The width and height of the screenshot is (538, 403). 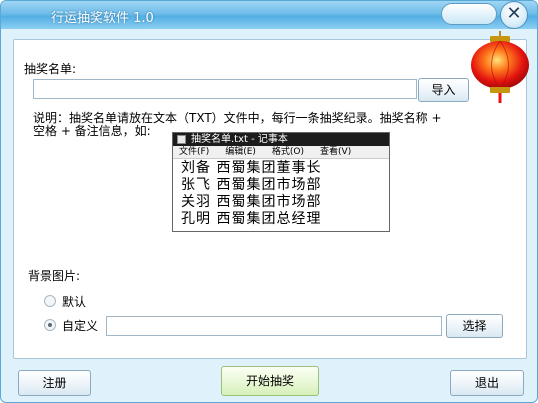 I want to click on list-file-input, so click(x=225, y=89).